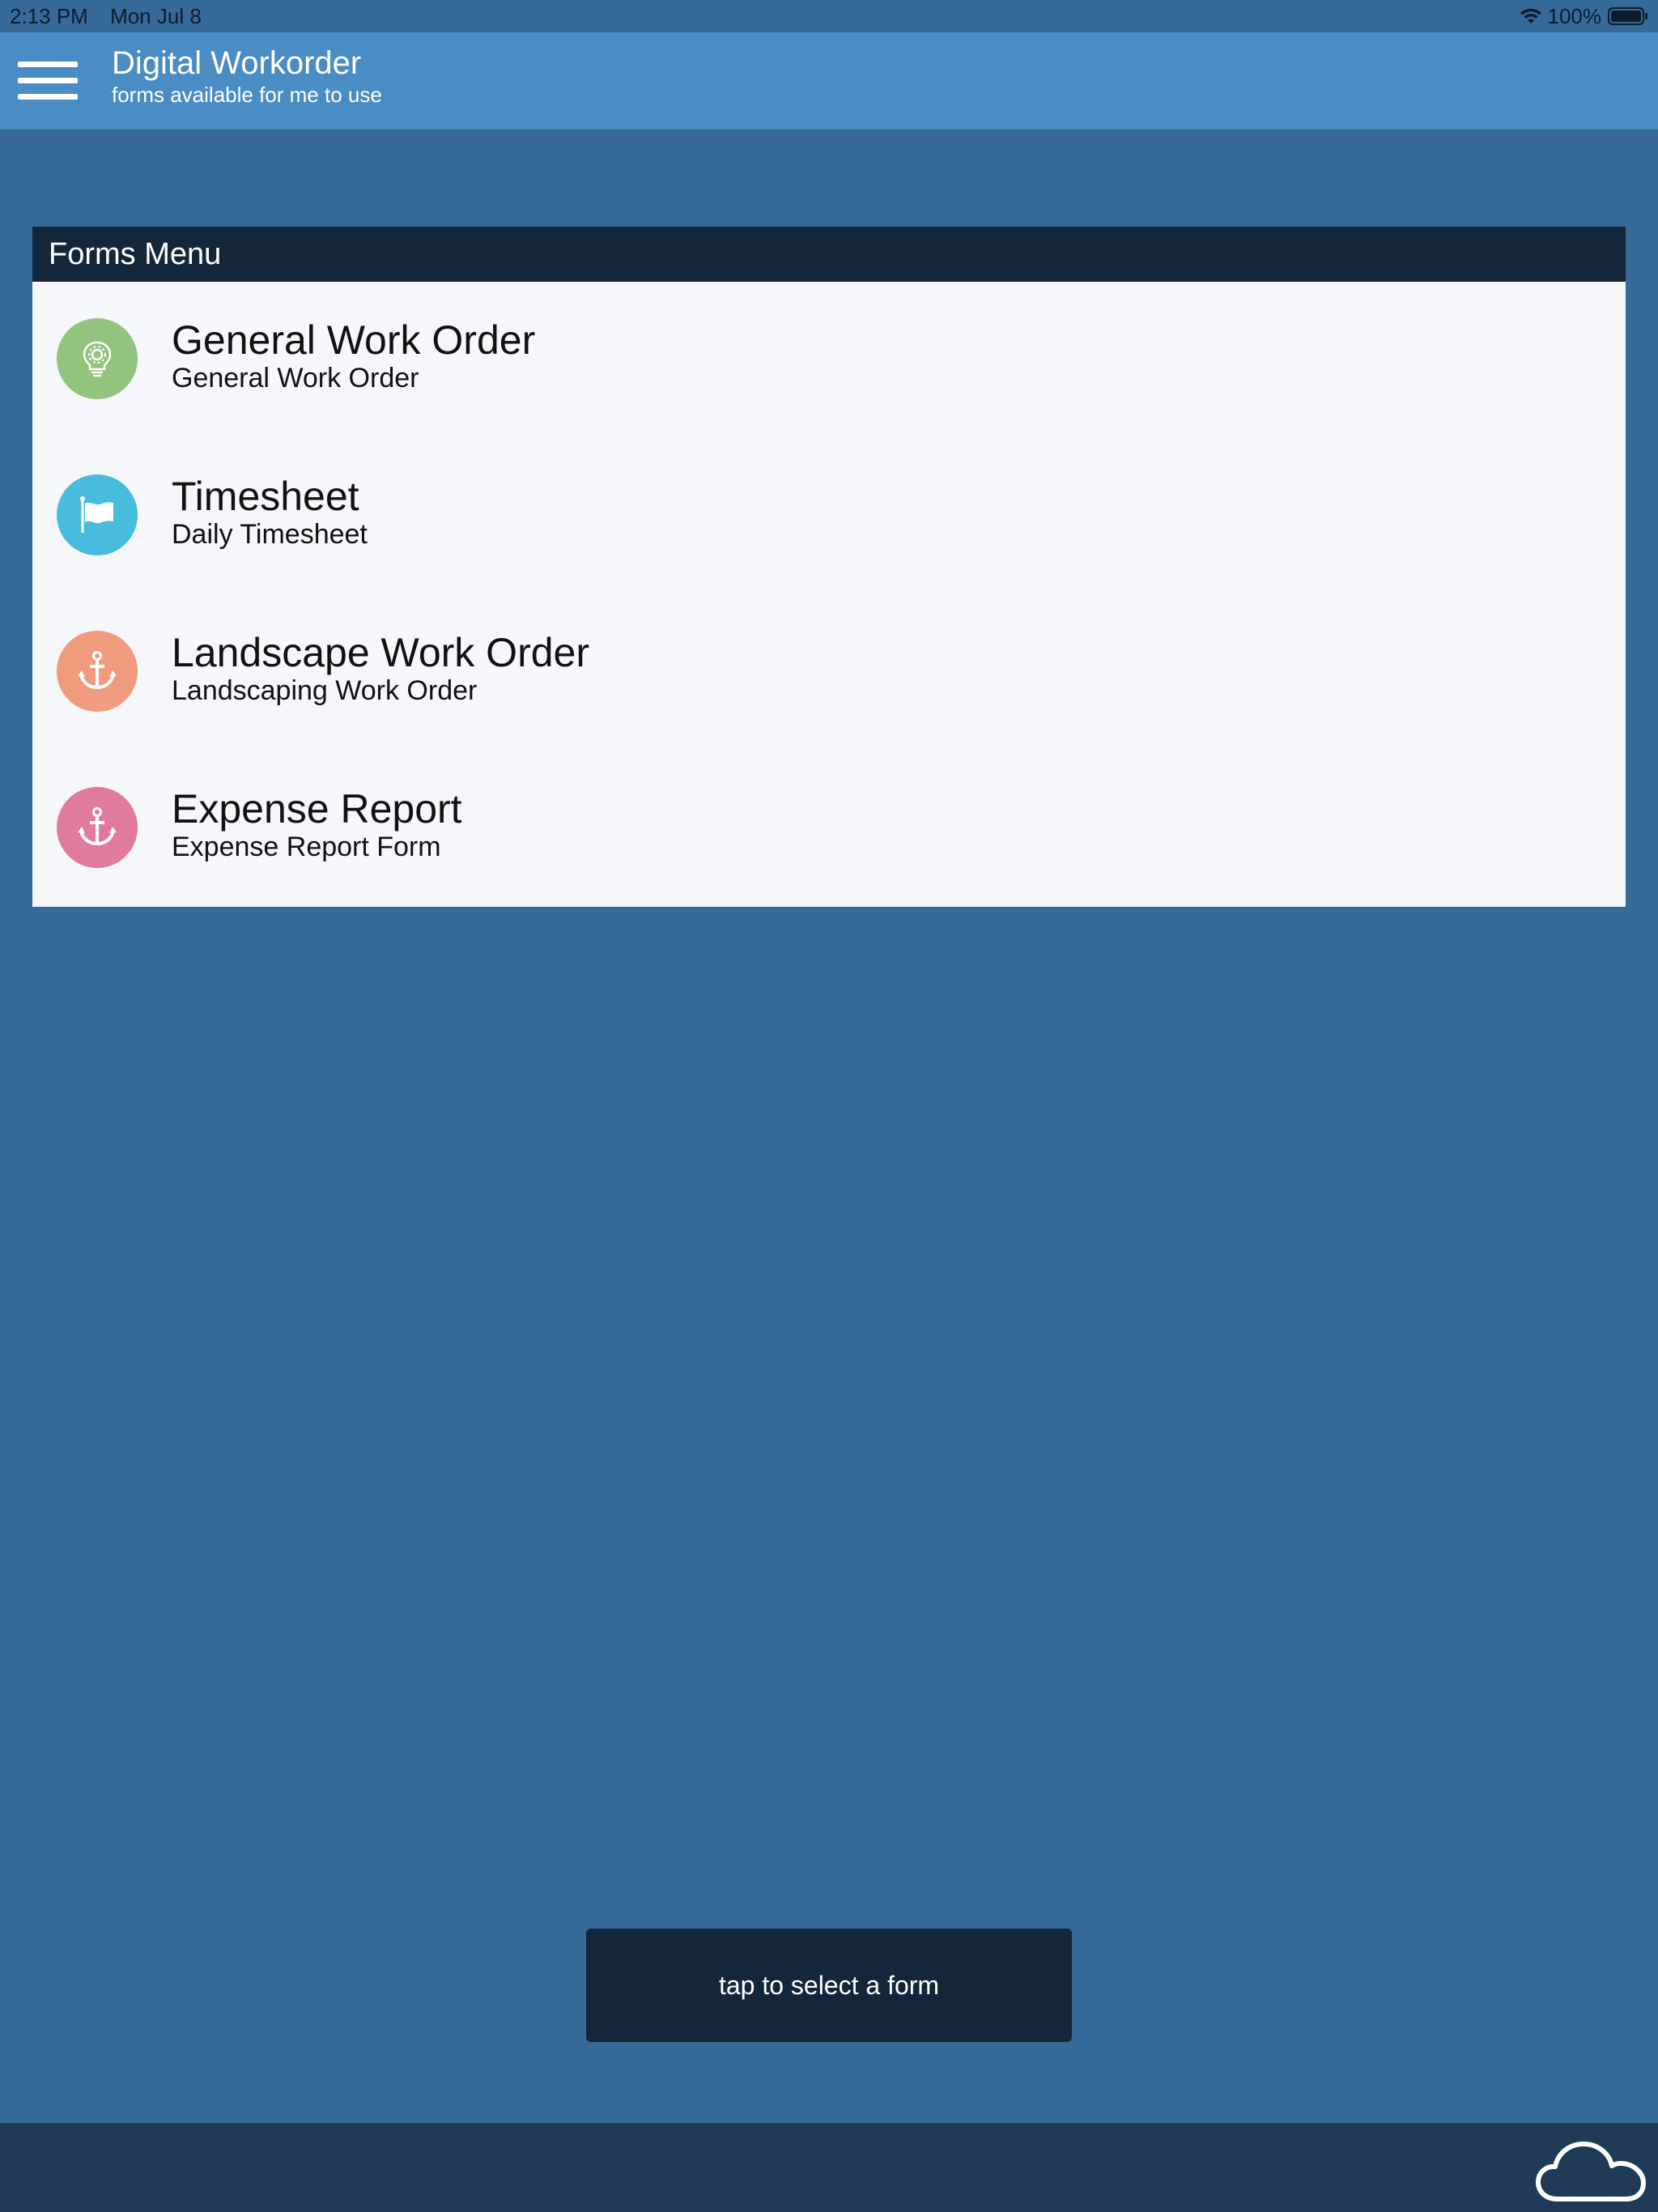 The image size is (1658, 2212). I want to click on app-subtitle: forms available for me to use, so click(247, 95).